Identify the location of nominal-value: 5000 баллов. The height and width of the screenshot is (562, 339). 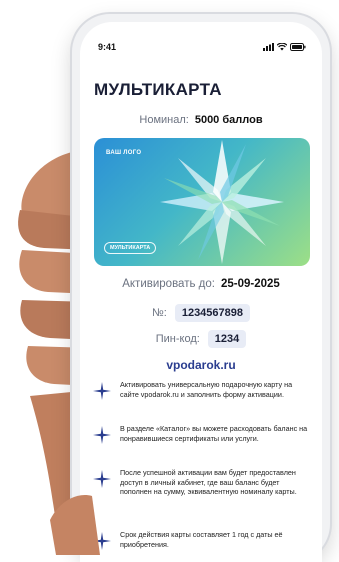
(228, 120).